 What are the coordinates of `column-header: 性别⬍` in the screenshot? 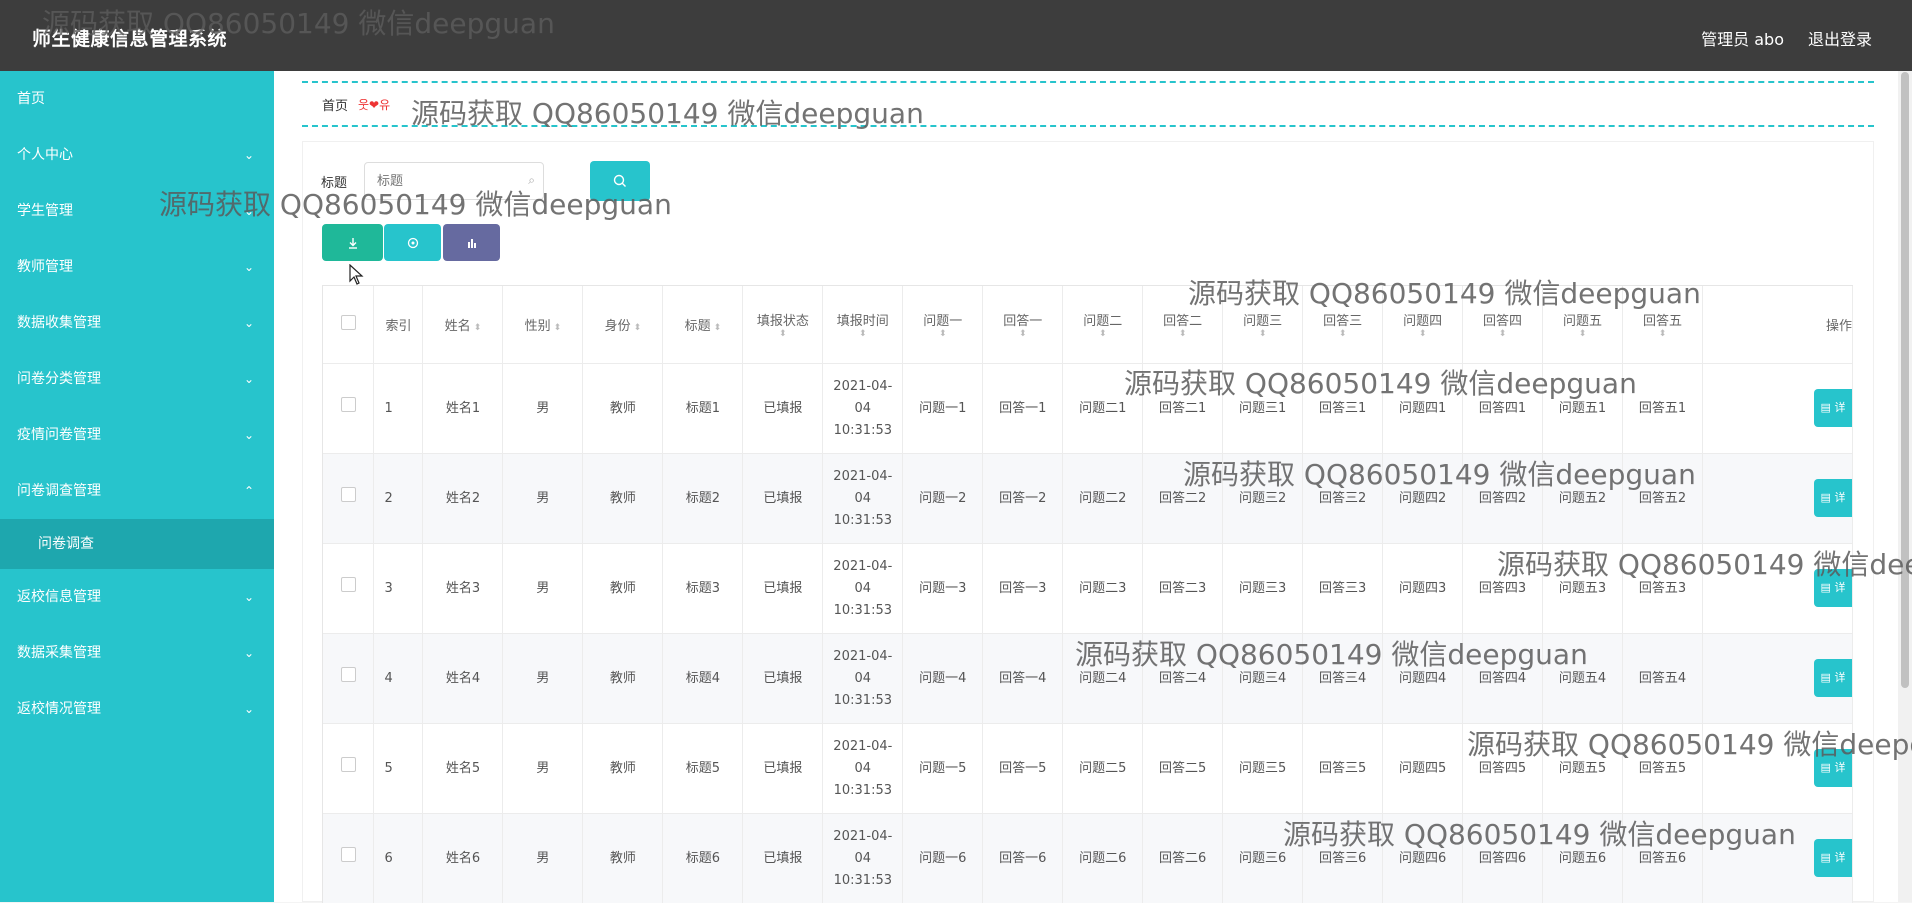 It's located at (543, 325).